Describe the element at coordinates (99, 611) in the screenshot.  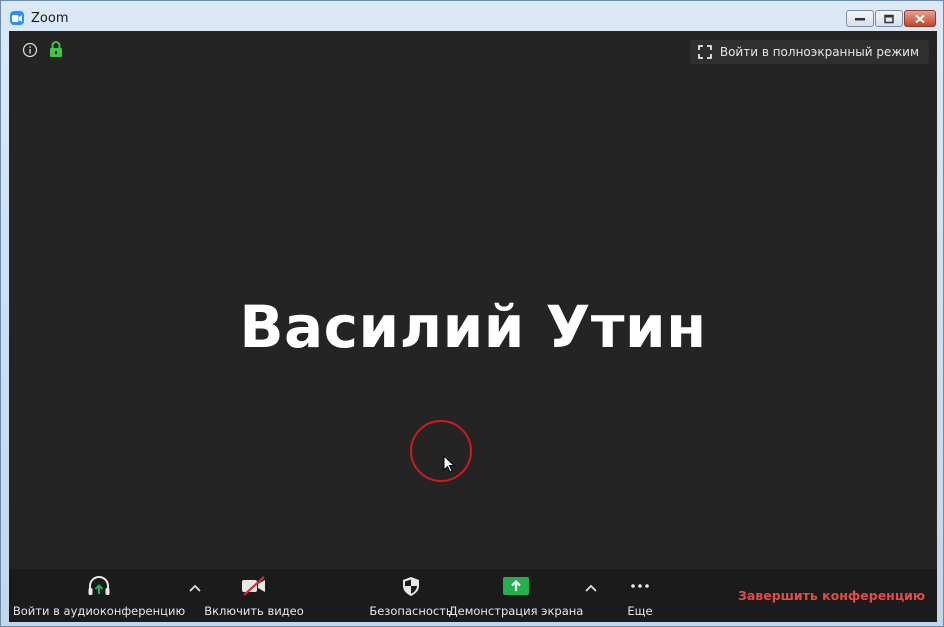
I see `join-audio-label: Войти в аудиоконференцию` at that location.